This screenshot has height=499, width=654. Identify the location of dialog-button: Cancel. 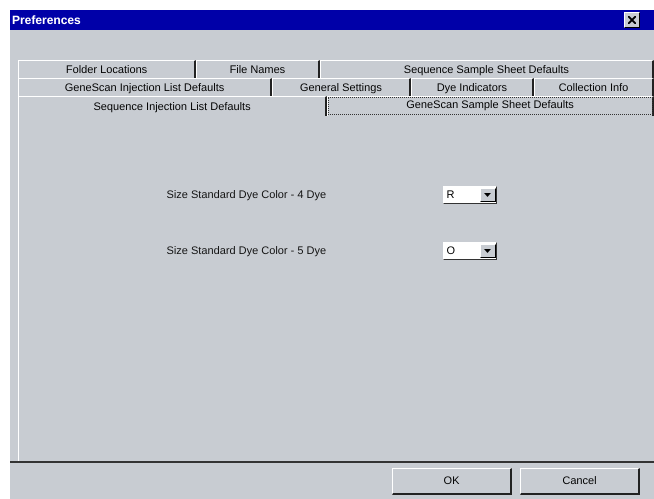
(580, 481).